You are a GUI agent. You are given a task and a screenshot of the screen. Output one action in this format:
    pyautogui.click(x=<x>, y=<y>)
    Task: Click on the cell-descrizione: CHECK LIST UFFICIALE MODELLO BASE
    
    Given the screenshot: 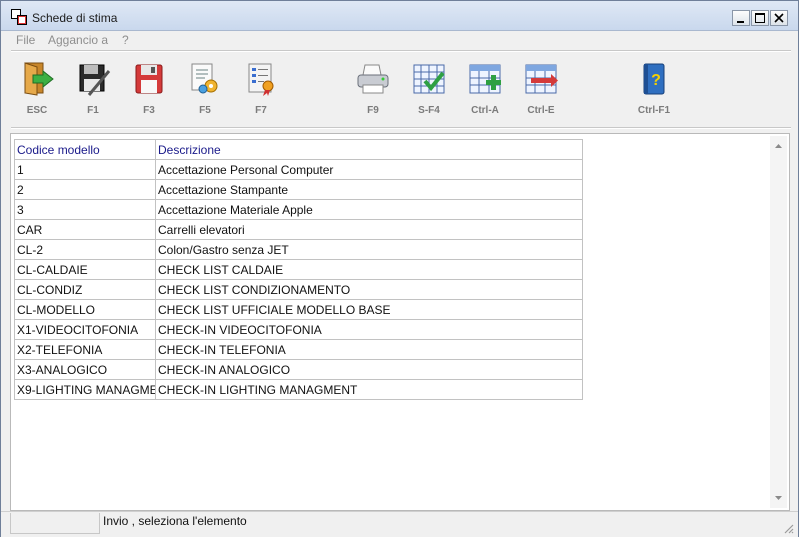 What is the action you would take?
    pyautogui.click(x=369, y=309)
    